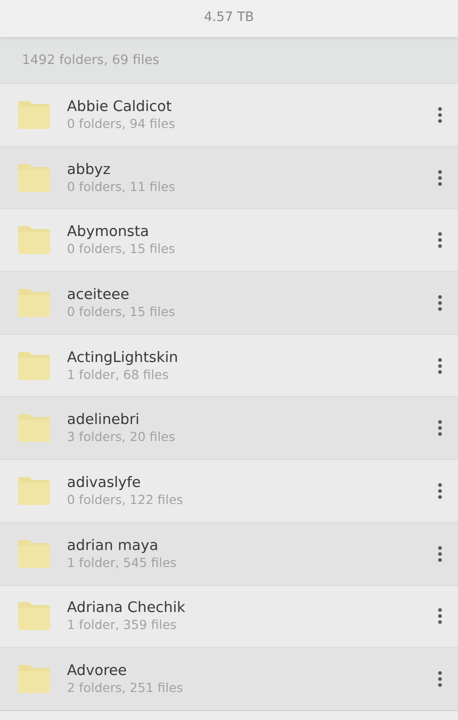  What do you see at coordinates (118, 374) in the screenshot?
I see `folder-info: 1 folder, 68 files` at bounding box center [118, 374].